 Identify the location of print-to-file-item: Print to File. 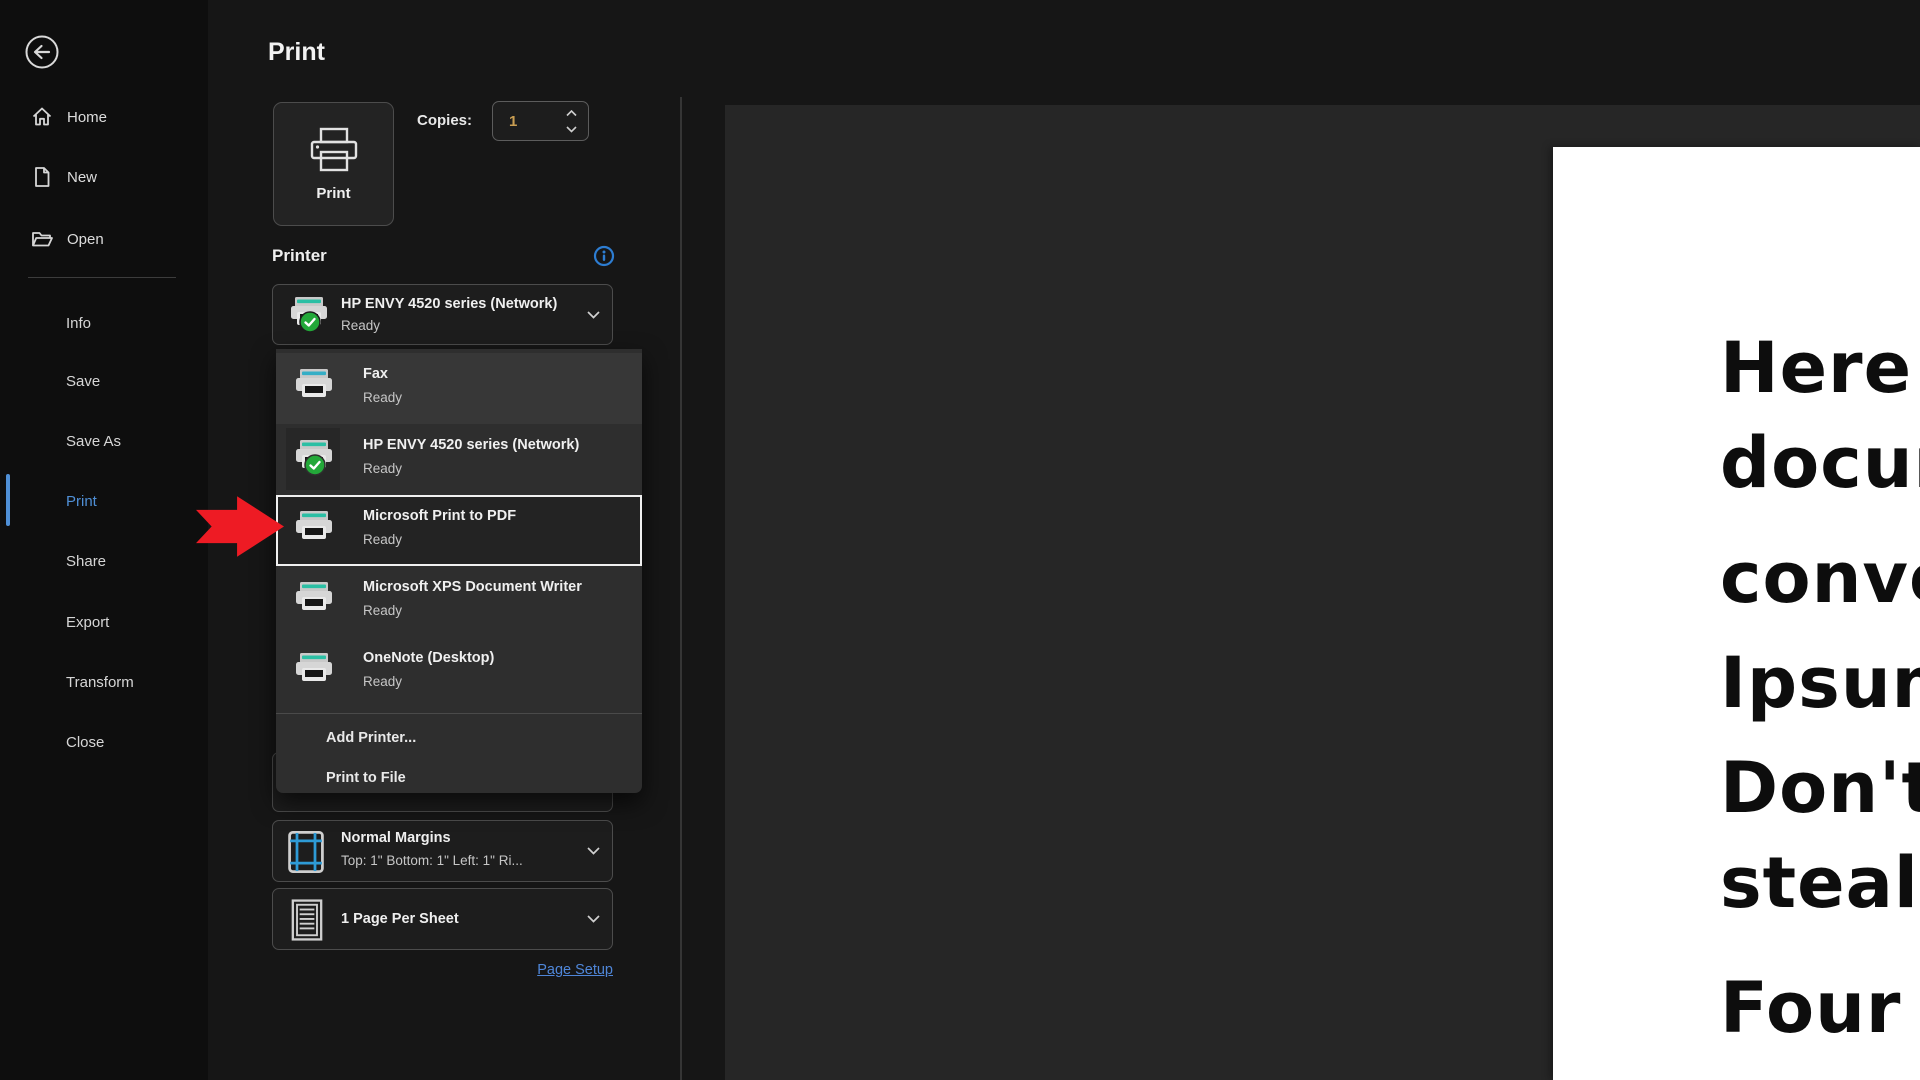
(459, 780).